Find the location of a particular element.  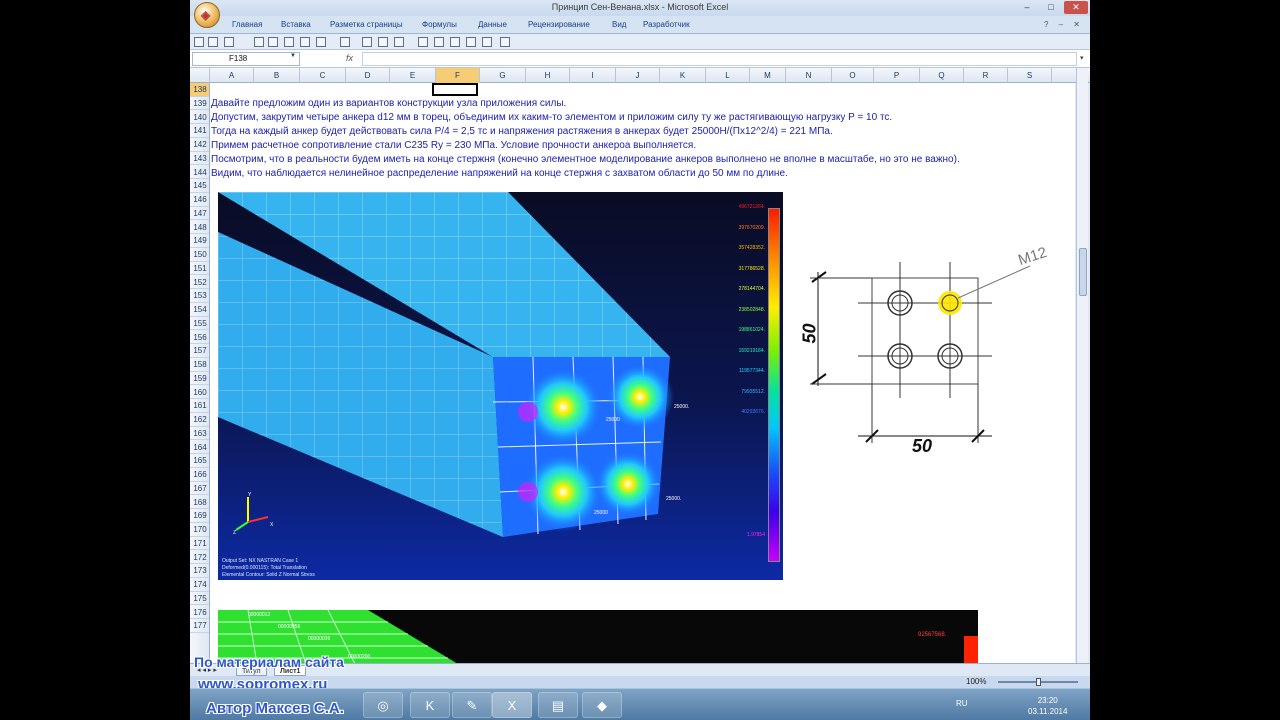

close-button: ✕ is located at coordinates (1076, 7).